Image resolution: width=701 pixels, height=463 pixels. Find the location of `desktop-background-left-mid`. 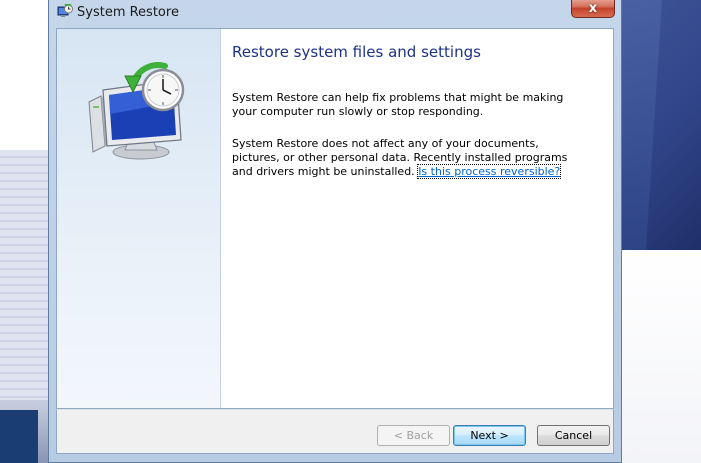

desktop-background-left-mid is located at coordinates (24, 275).